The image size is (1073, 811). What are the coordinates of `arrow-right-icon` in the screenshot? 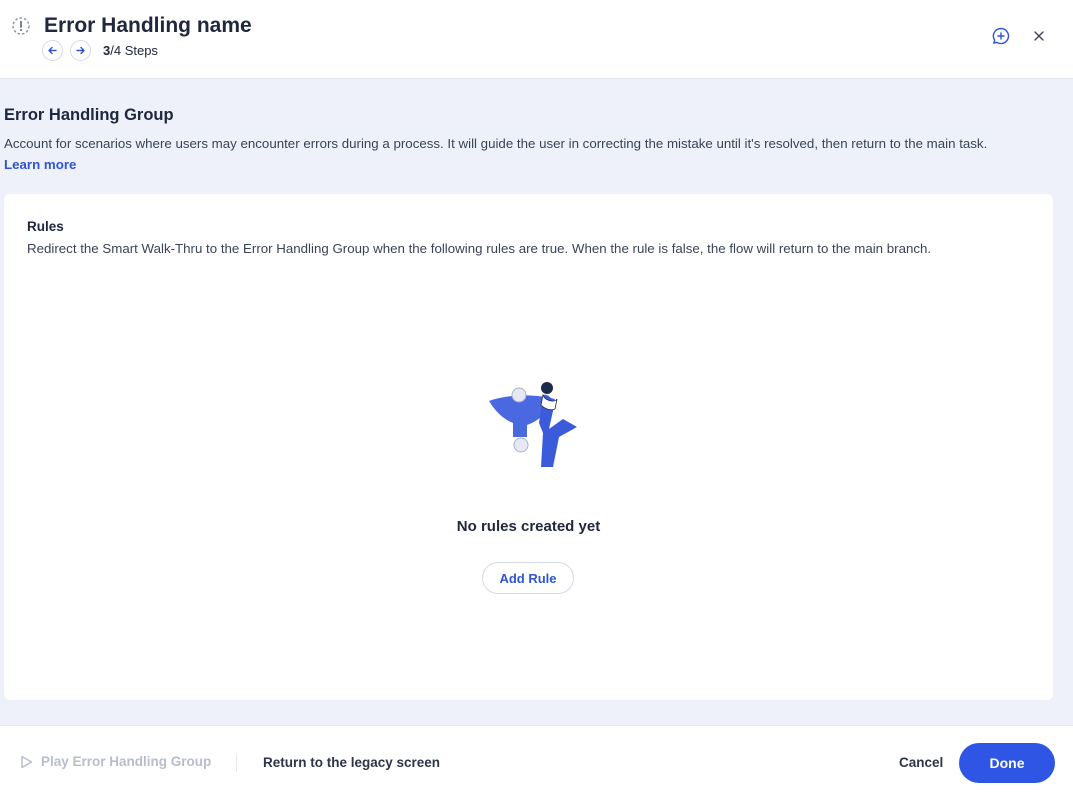 It's located at (80, 50).